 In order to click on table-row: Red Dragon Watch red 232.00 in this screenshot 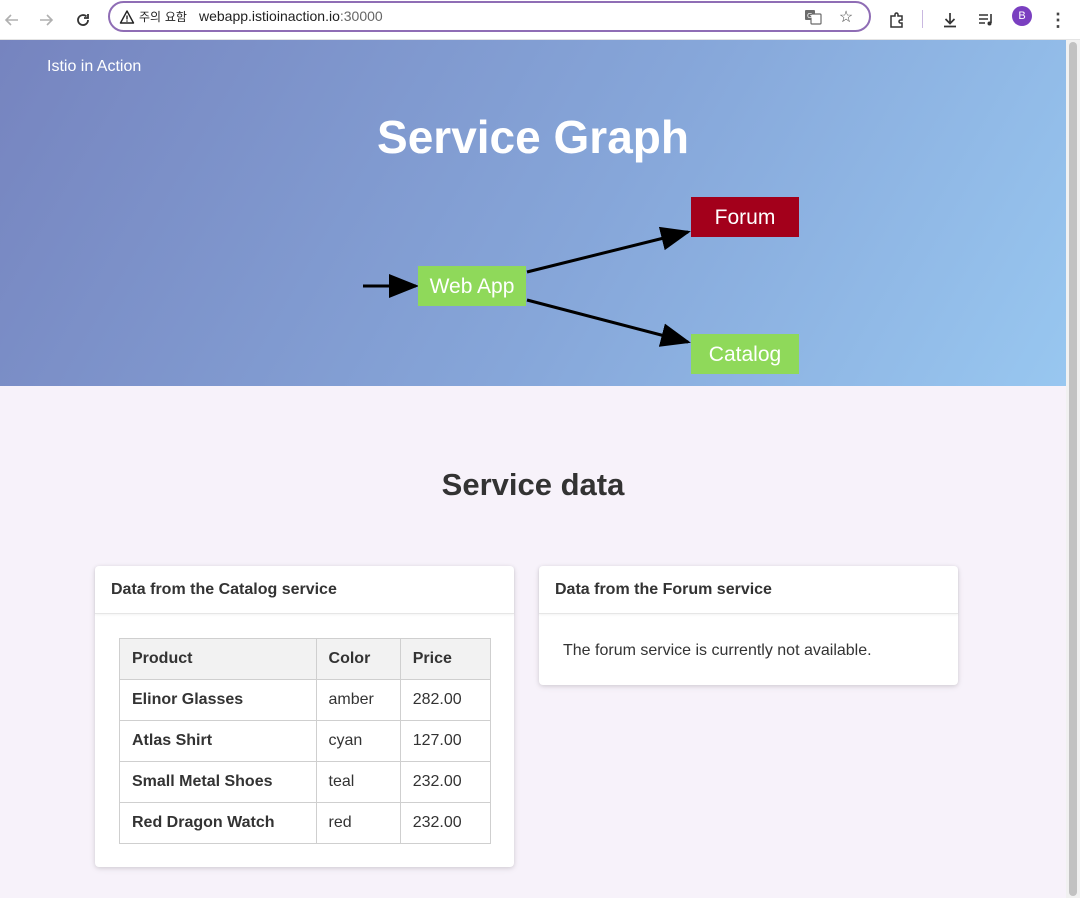, I will do `click(305, 823)`.